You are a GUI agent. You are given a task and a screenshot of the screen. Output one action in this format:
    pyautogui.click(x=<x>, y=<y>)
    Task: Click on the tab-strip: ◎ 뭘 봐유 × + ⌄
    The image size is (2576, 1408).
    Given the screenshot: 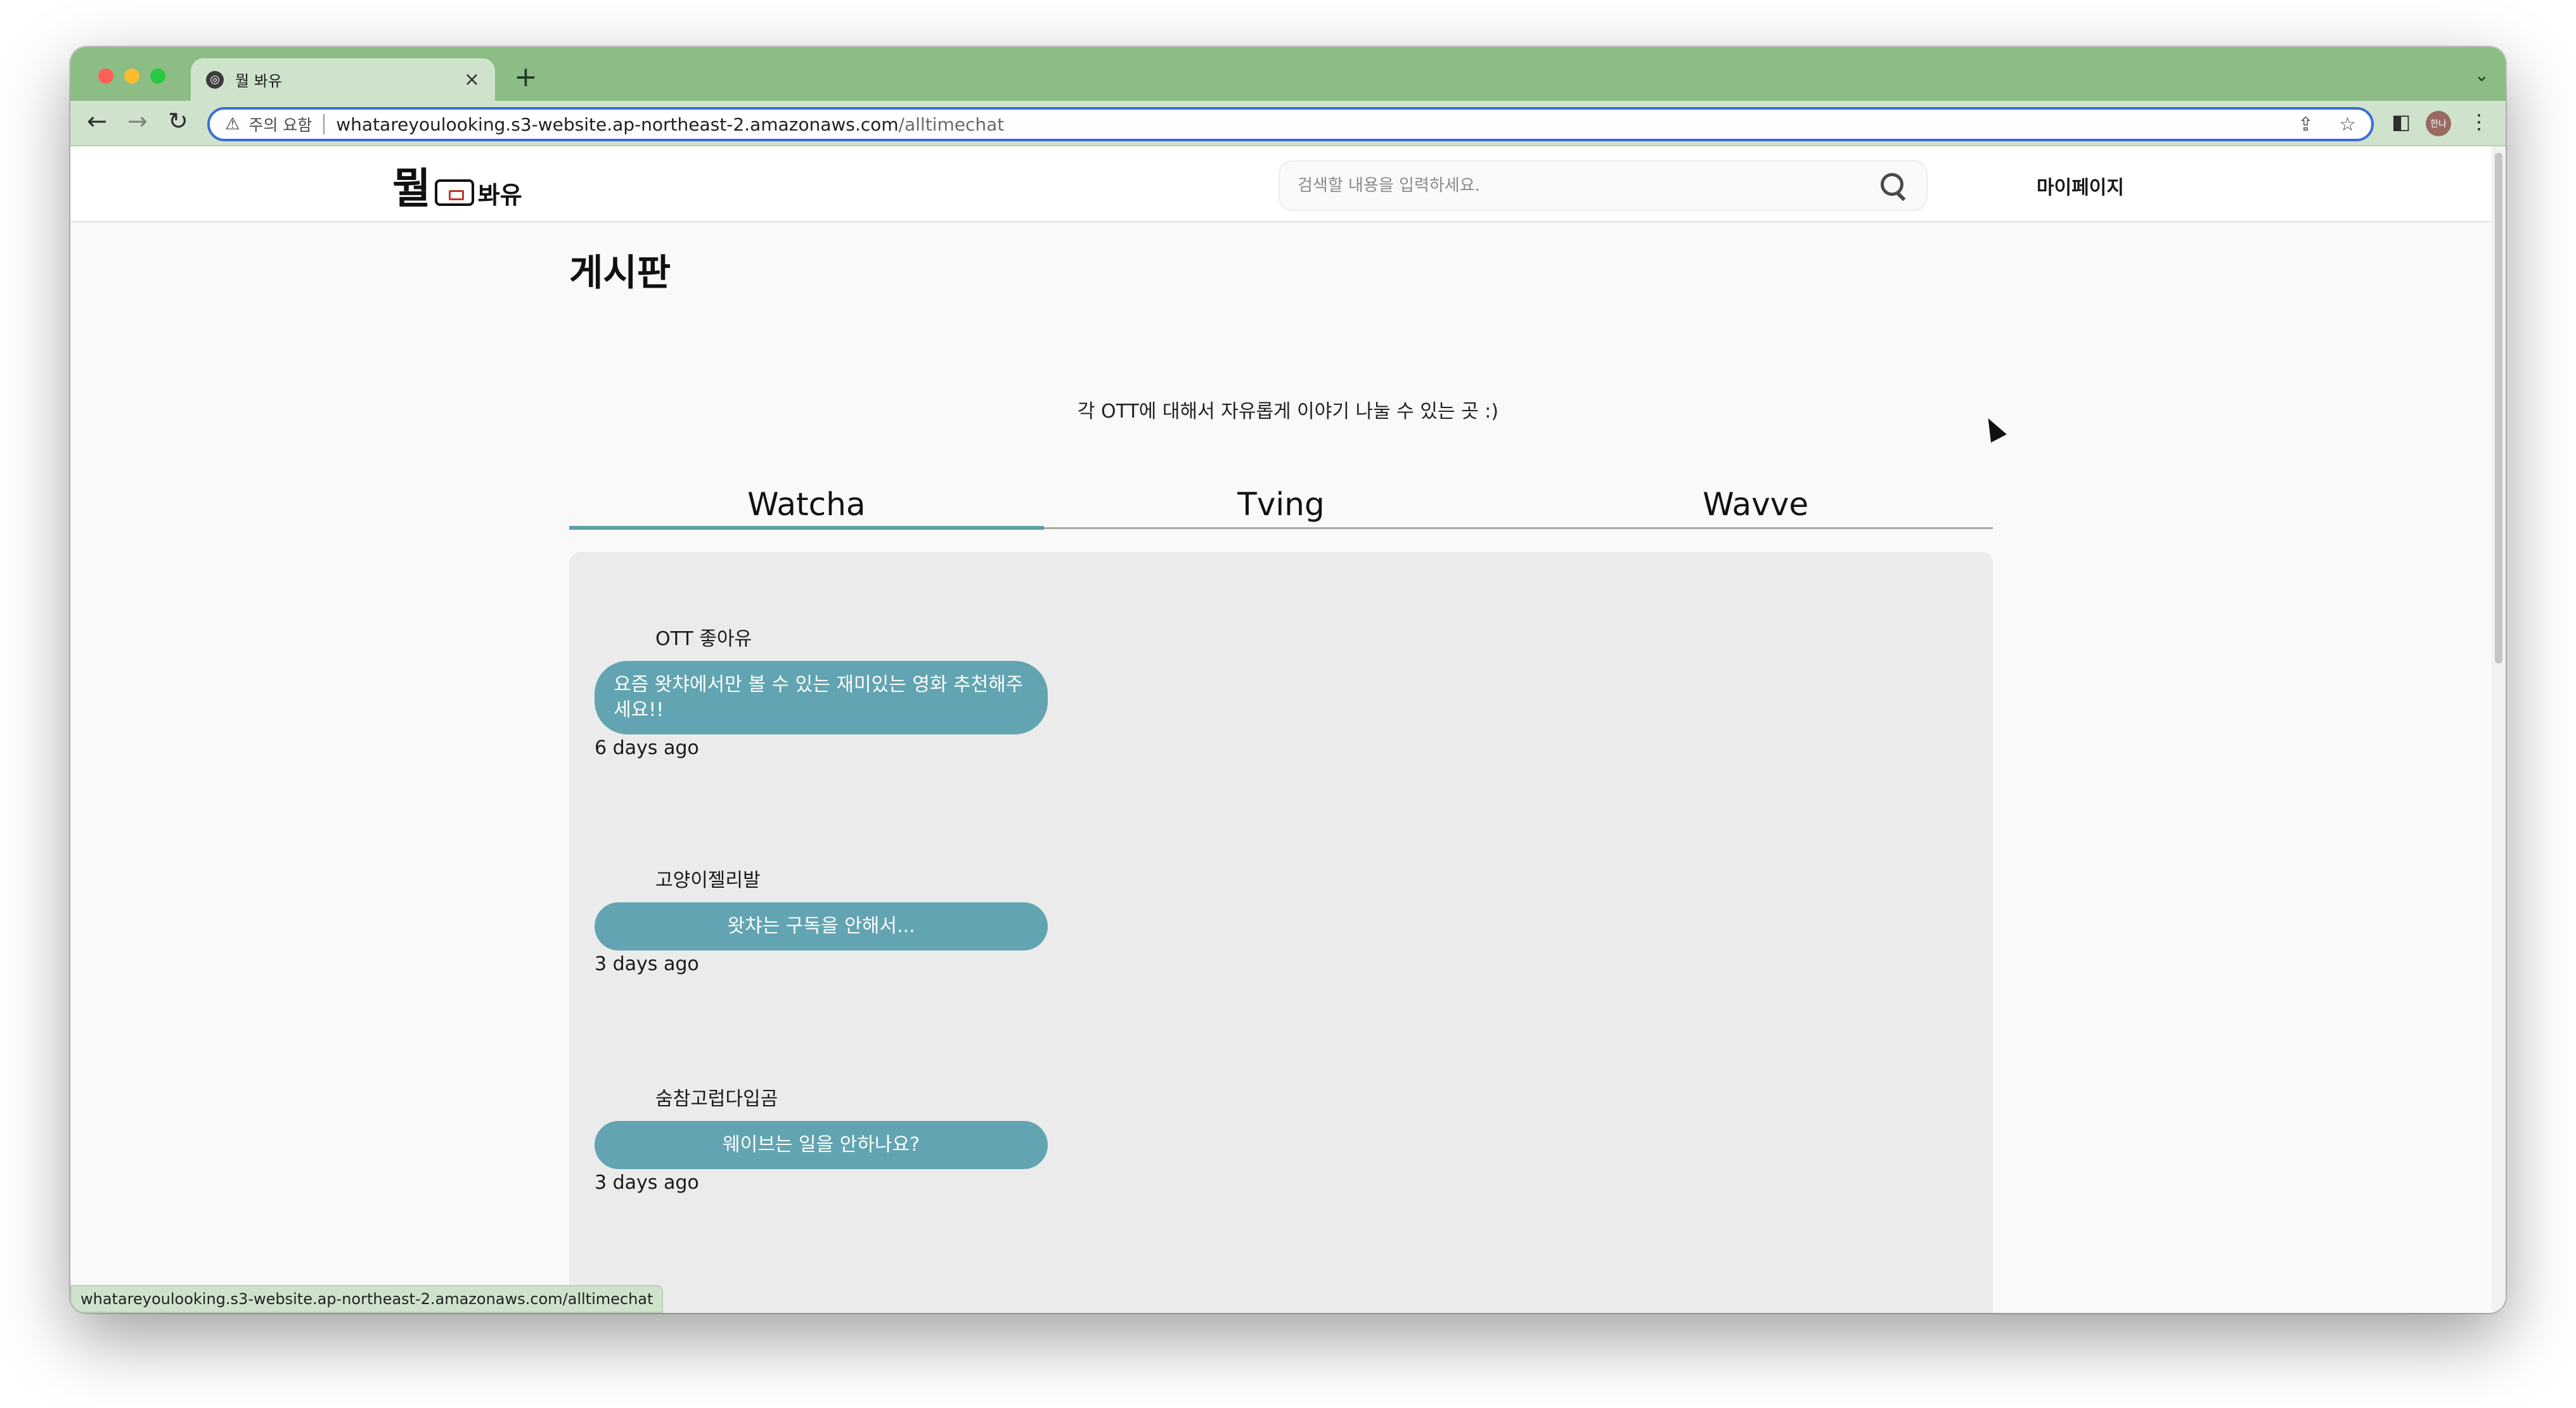 What is the action you would take?
    pyautogui.click(x=1288, y=74)
    